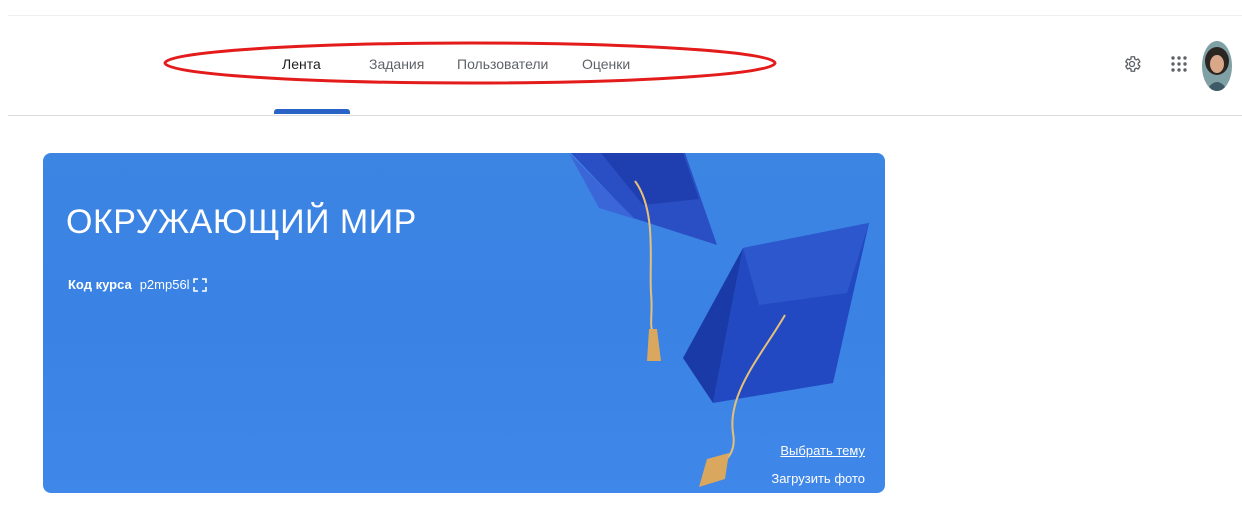  Describe the element at coordinates (621, 78) in the screenshot. I see `course-tab-bar: Лента Задания Пользователи Оценки` at that location.